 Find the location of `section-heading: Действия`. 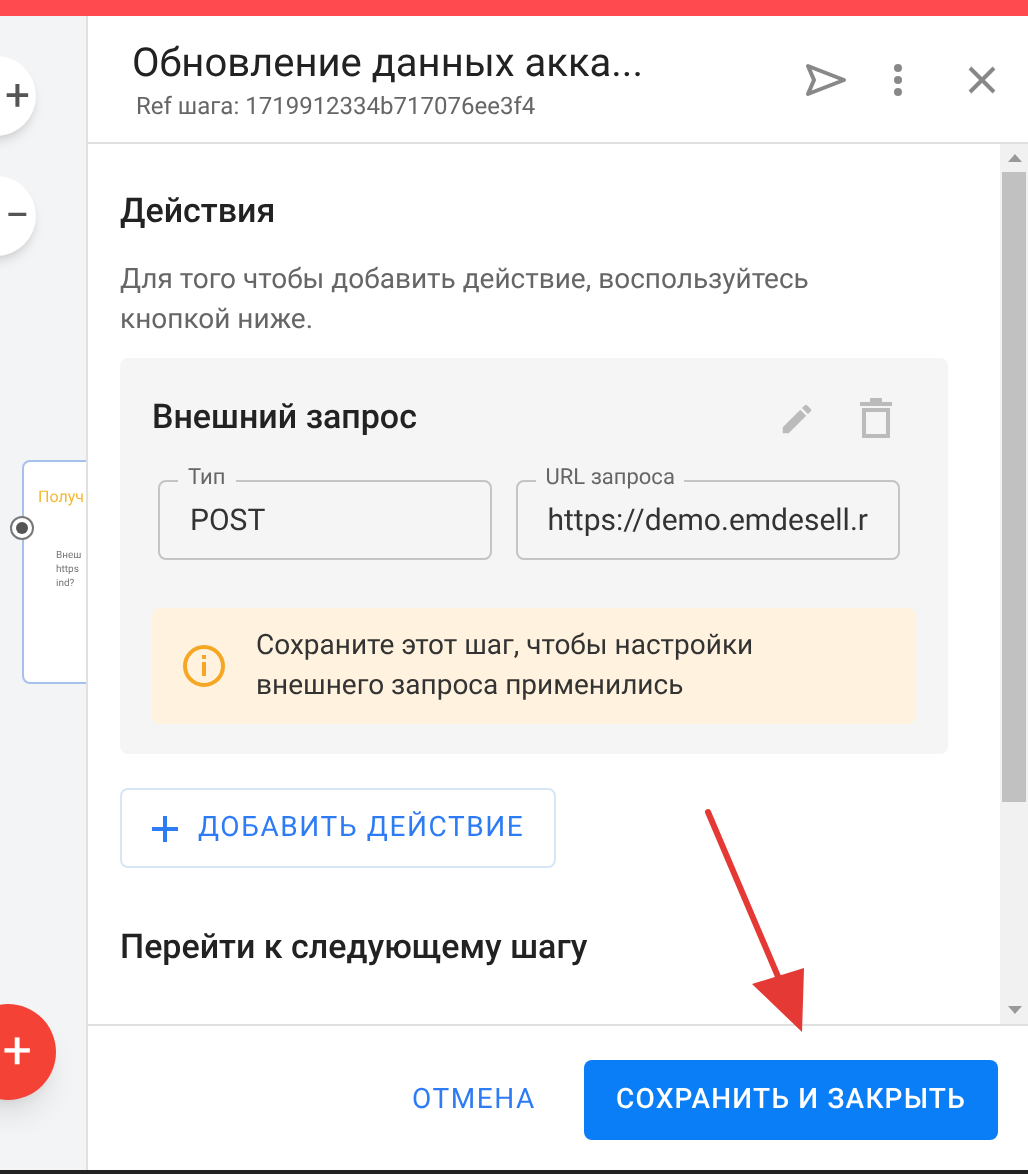

section-heading: Действия is located at coordinates (199, 213).